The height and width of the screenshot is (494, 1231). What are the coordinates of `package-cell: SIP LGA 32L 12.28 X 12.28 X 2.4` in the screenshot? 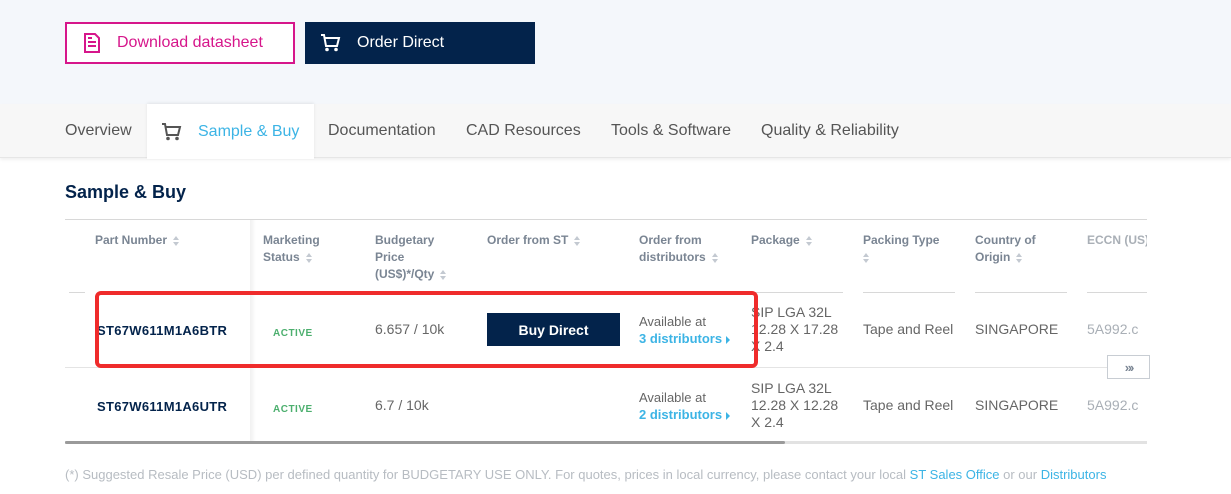 It's located at (794, 405).